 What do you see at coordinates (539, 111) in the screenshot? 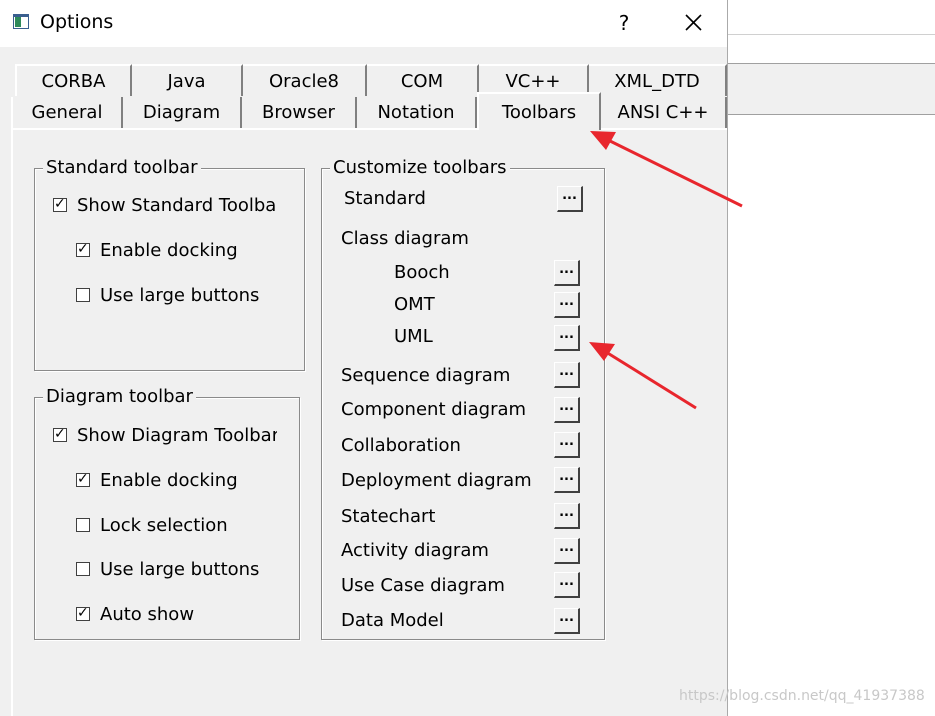
I see `tab-toolbars: Toolbars` at bounding box center [539, 111].